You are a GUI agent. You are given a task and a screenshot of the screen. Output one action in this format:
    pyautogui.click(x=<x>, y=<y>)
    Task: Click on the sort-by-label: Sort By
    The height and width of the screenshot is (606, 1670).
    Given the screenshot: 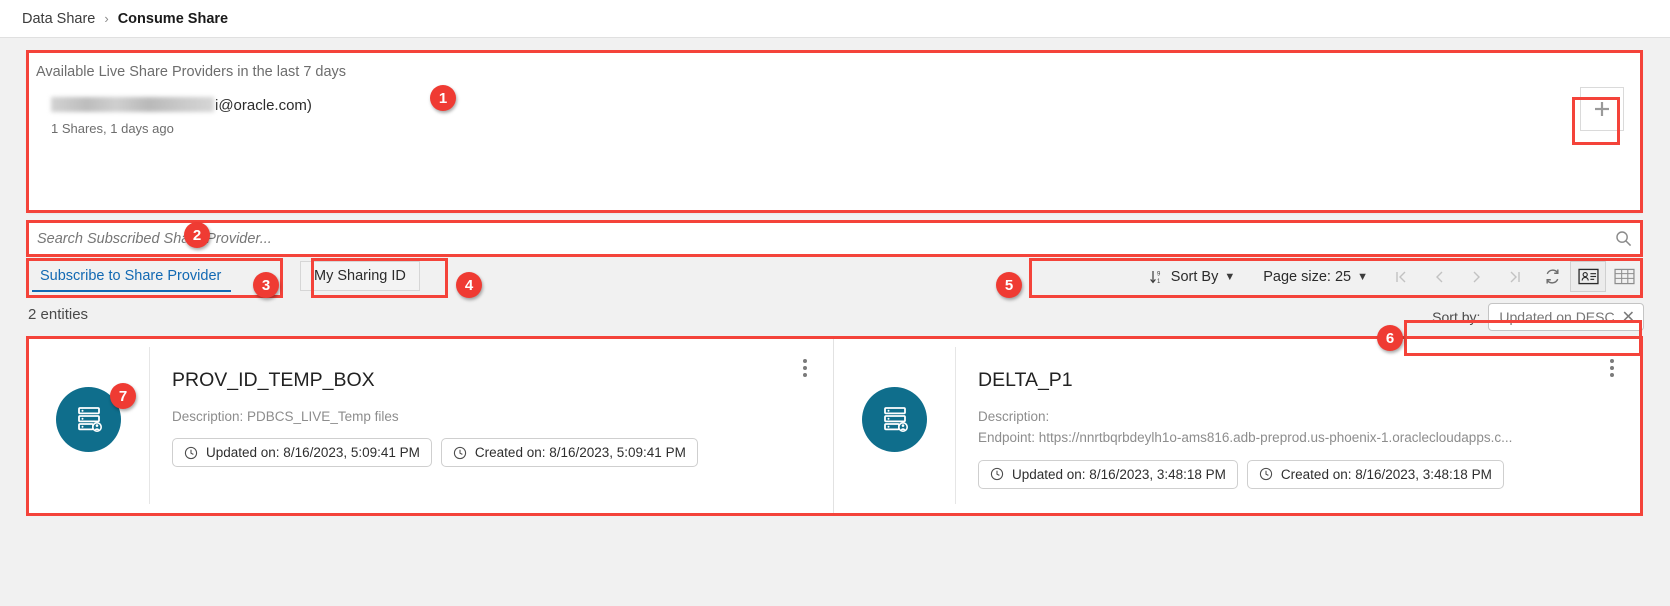 What is the action you would take?
    pyautogui.click(x=1194, y=276)
    